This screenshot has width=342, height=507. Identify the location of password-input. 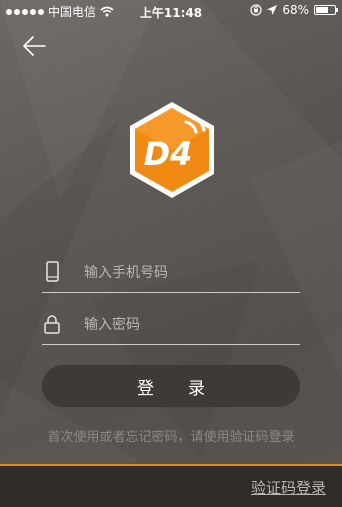
(189, 325).